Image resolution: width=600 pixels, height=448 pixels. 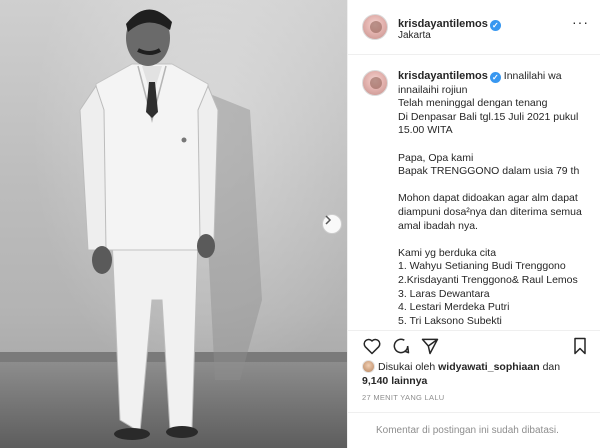 What do you see at coordinates (328, 220) in the screenshot?
I see `chevron-right-icon` at bounding box center [328, 220].